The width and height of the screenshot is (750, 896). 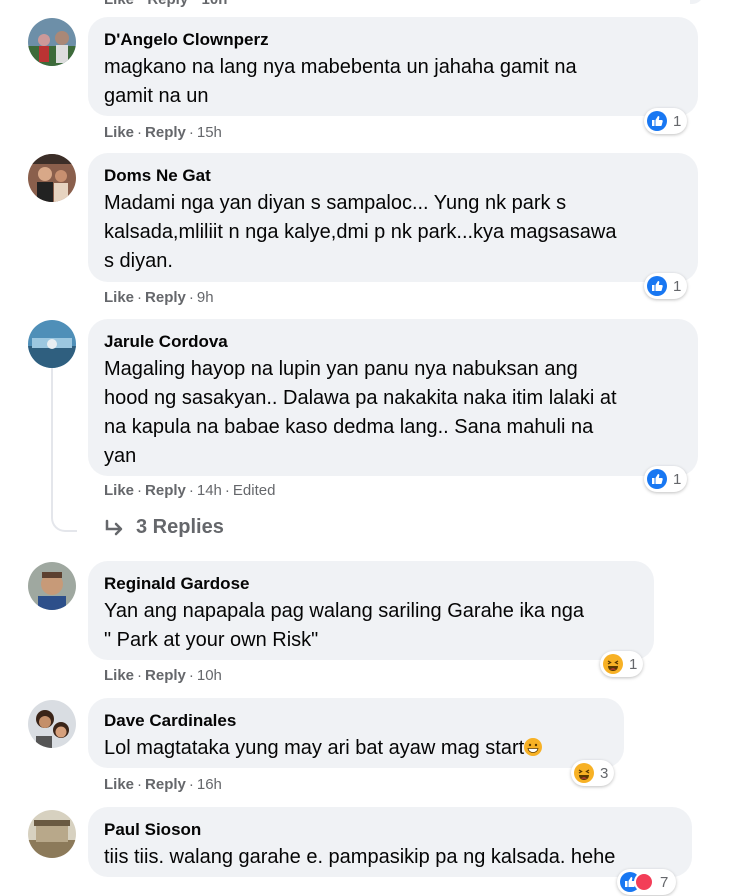 What do you see at coordinates (209, 490) in the screenshot?
I see `timestamp: 14h` at bounding box center [209, 490].